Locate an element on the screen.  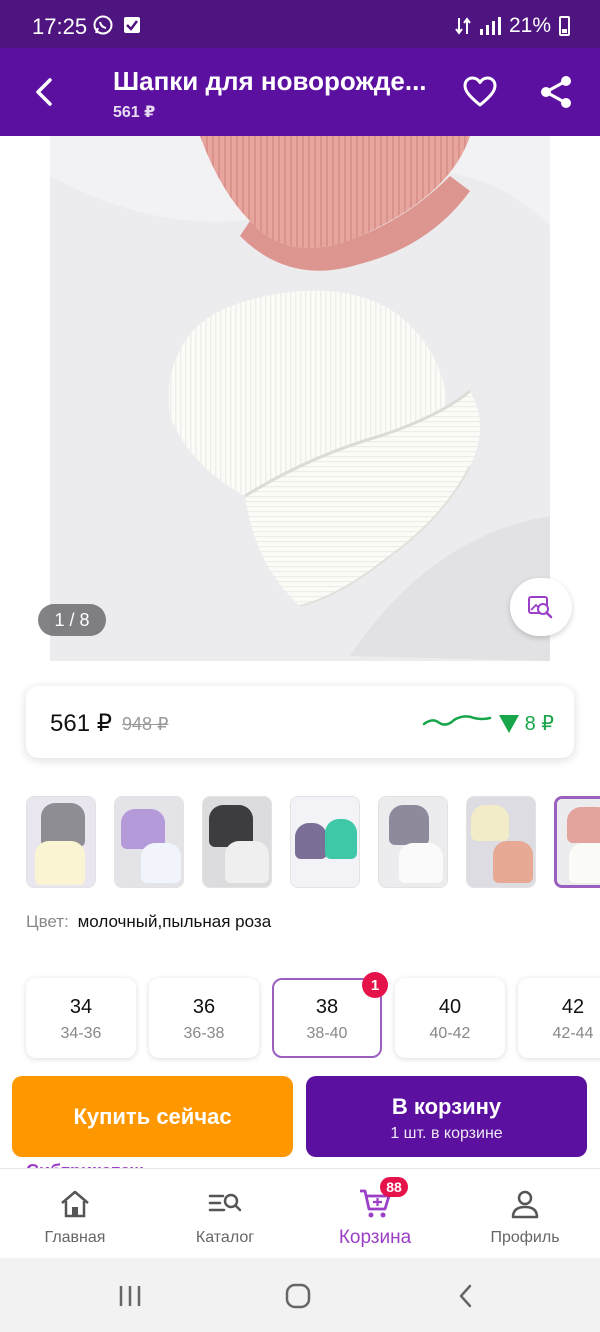
visual-search-button is located at coordinates (541, 607).